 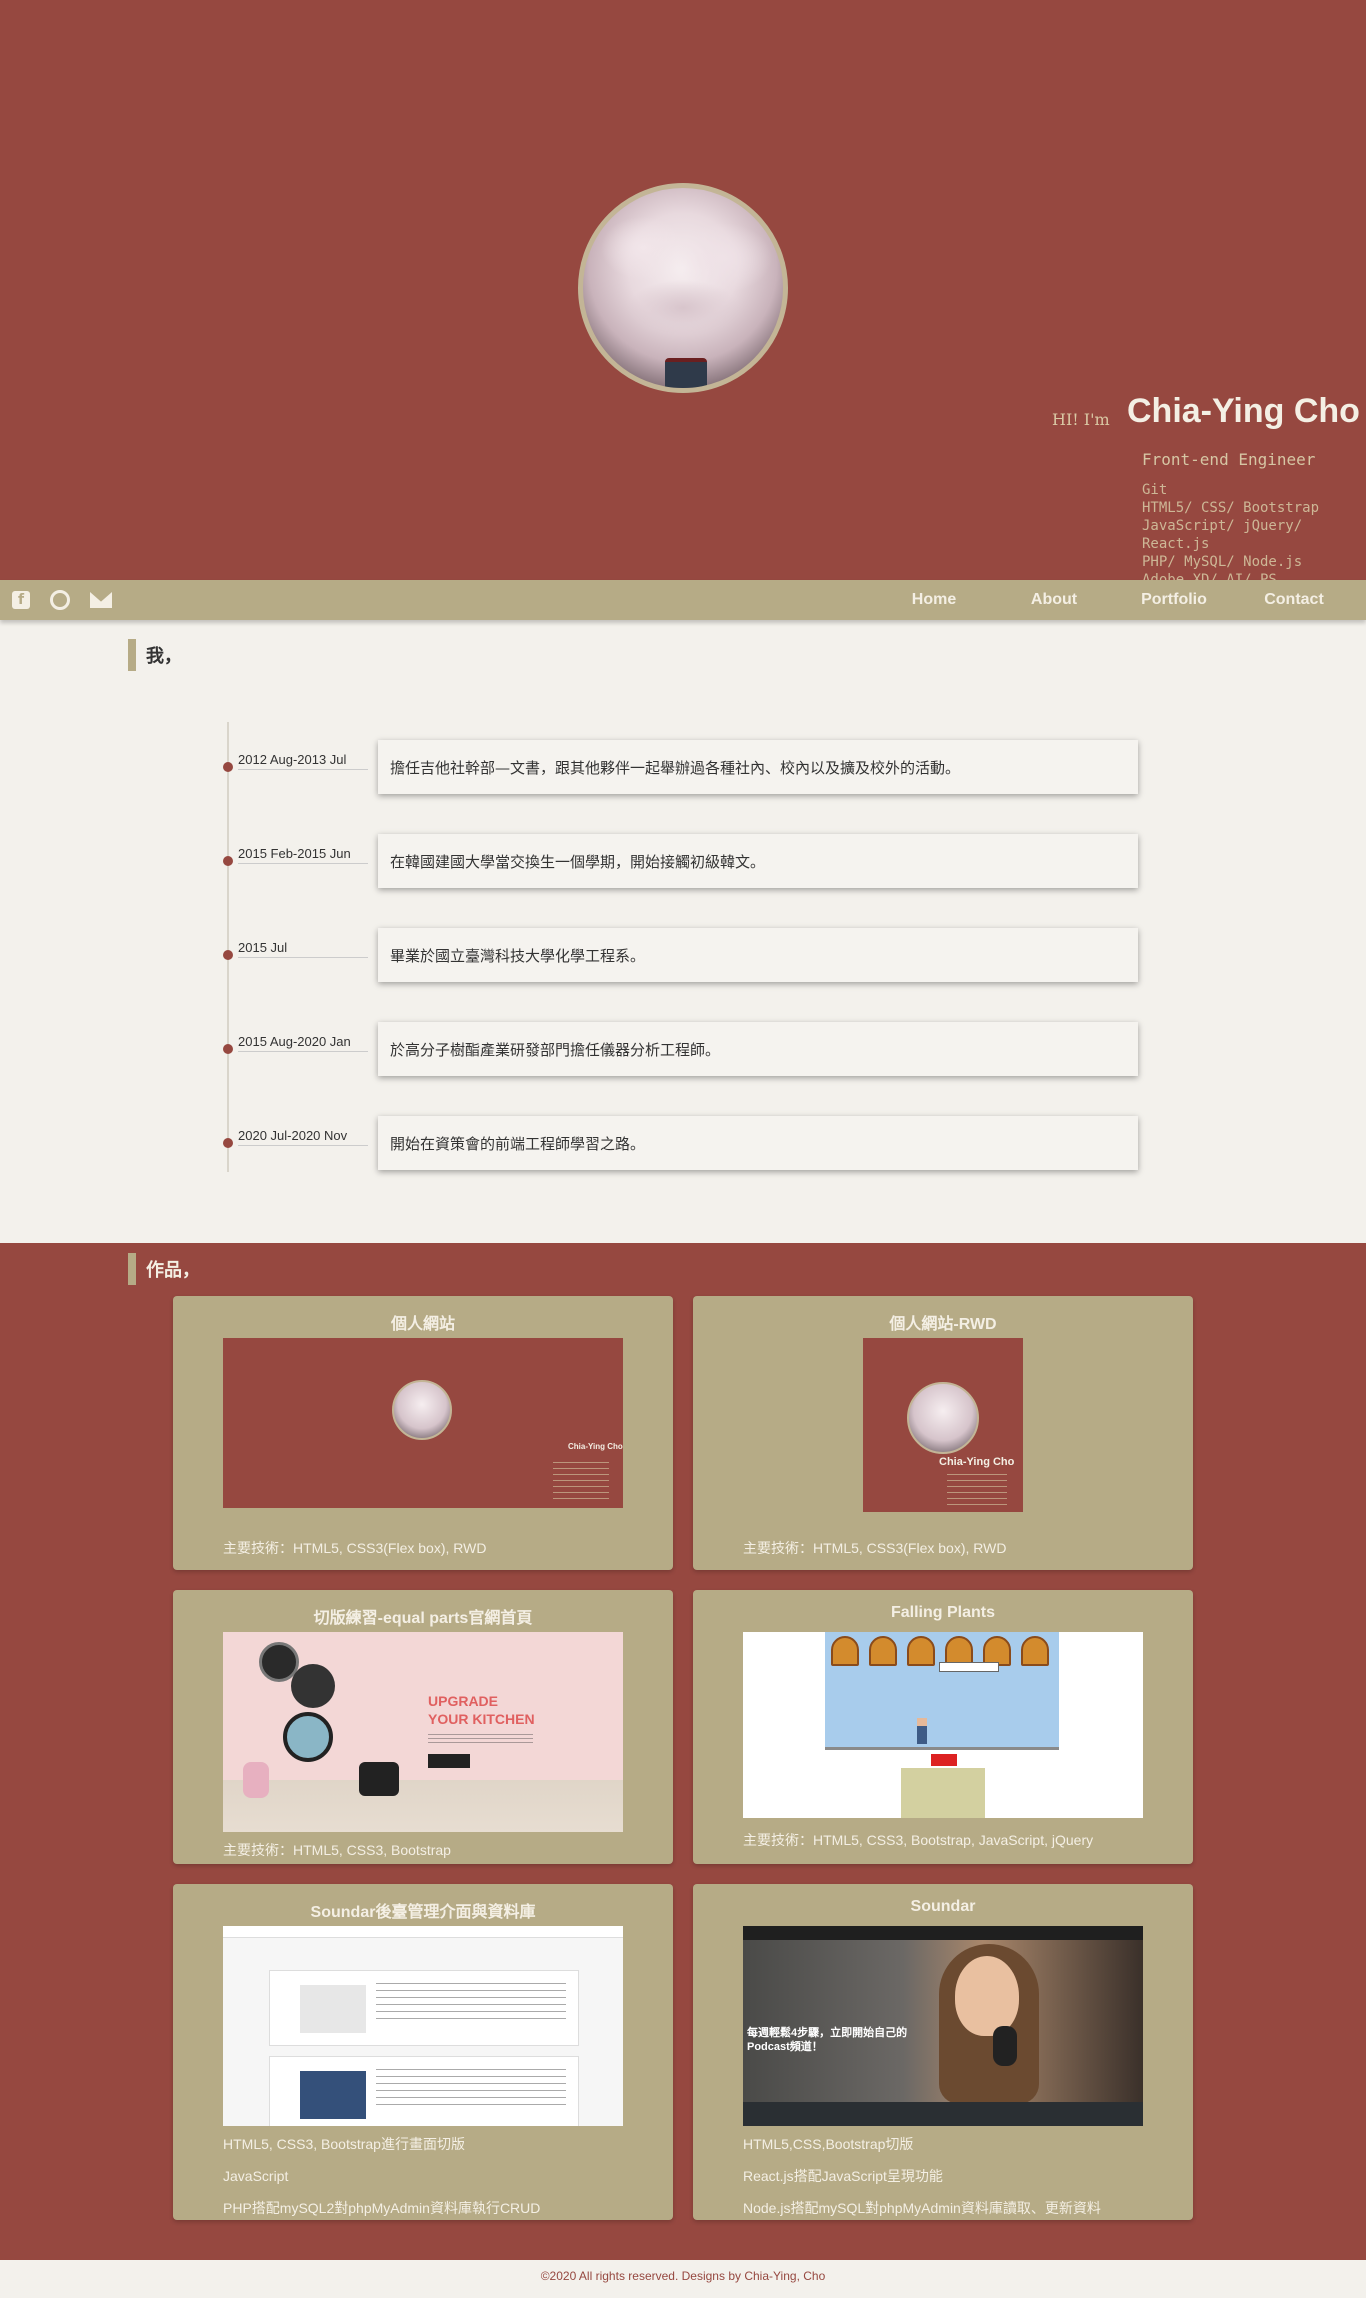 What do you see at coordinates (1054, 600) in the screenshot?
I see `nav-about: About` at bounding box center [1054, 600].